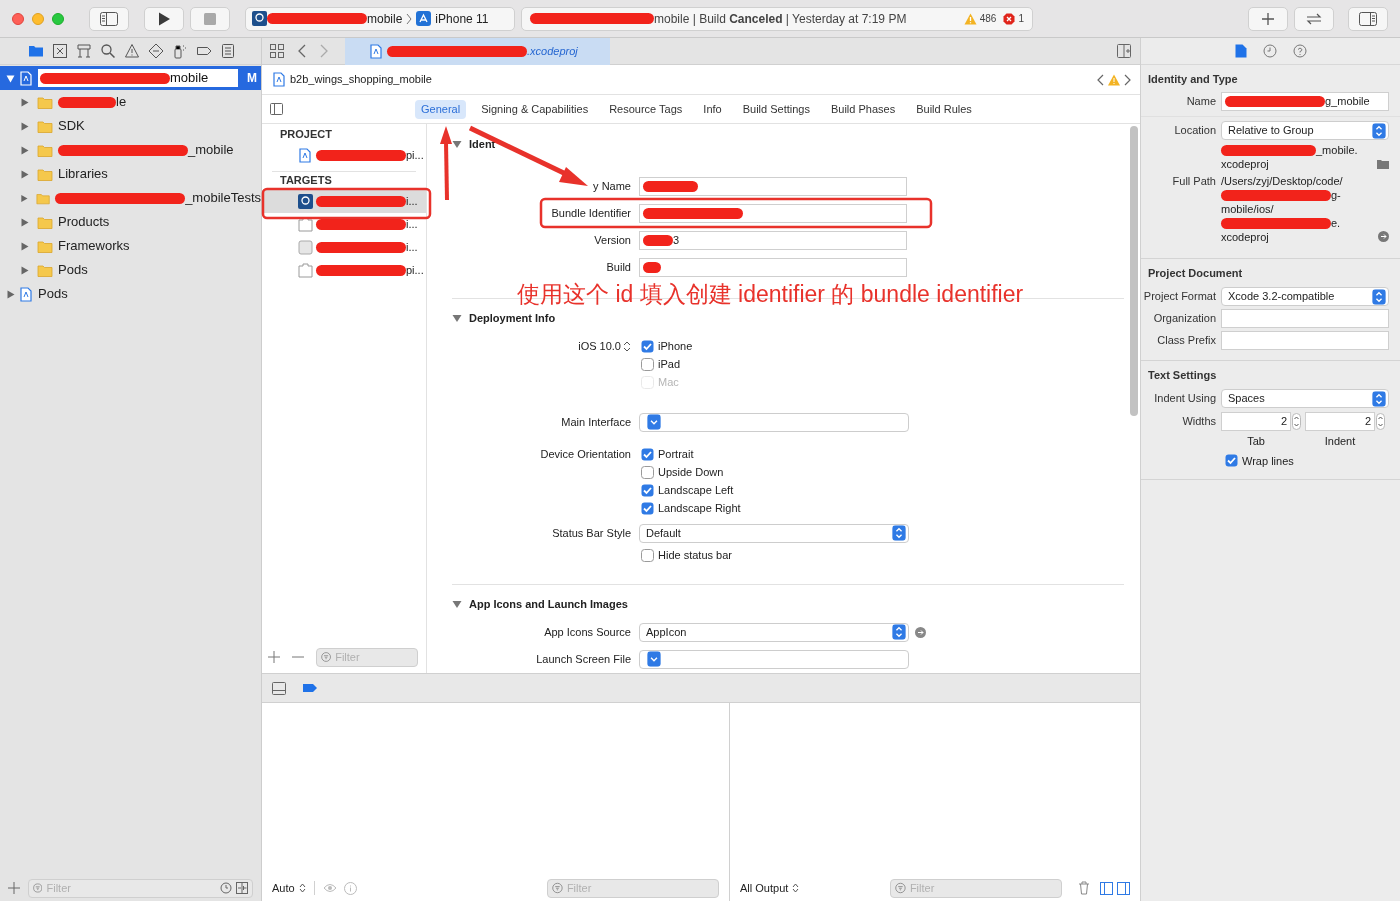 This screenshot has width=1400, height=901. I want to click on grid-icon, so click(277, 51).